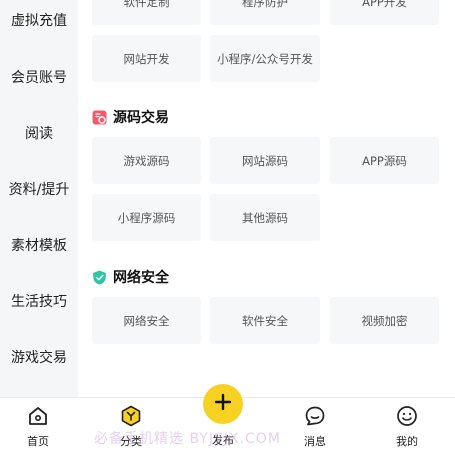 The height and width of the screenshot is (458, 455). What do you see at coordinates (315, 441) in the screenshot?
I see `tab-messages-label: 消息` at bounding box center [315, 441].